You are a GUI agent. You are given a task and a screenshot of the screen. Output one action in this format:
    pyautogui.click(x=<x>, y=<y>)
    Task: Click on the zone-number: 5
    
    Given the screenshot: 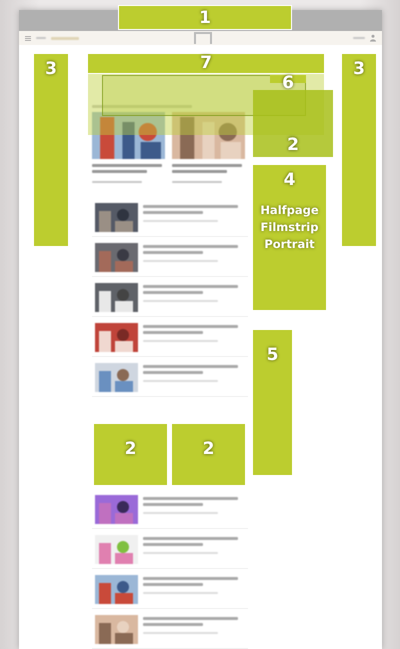 What is the action you would take?
    pyautogui.click(x=272, y=355)
    